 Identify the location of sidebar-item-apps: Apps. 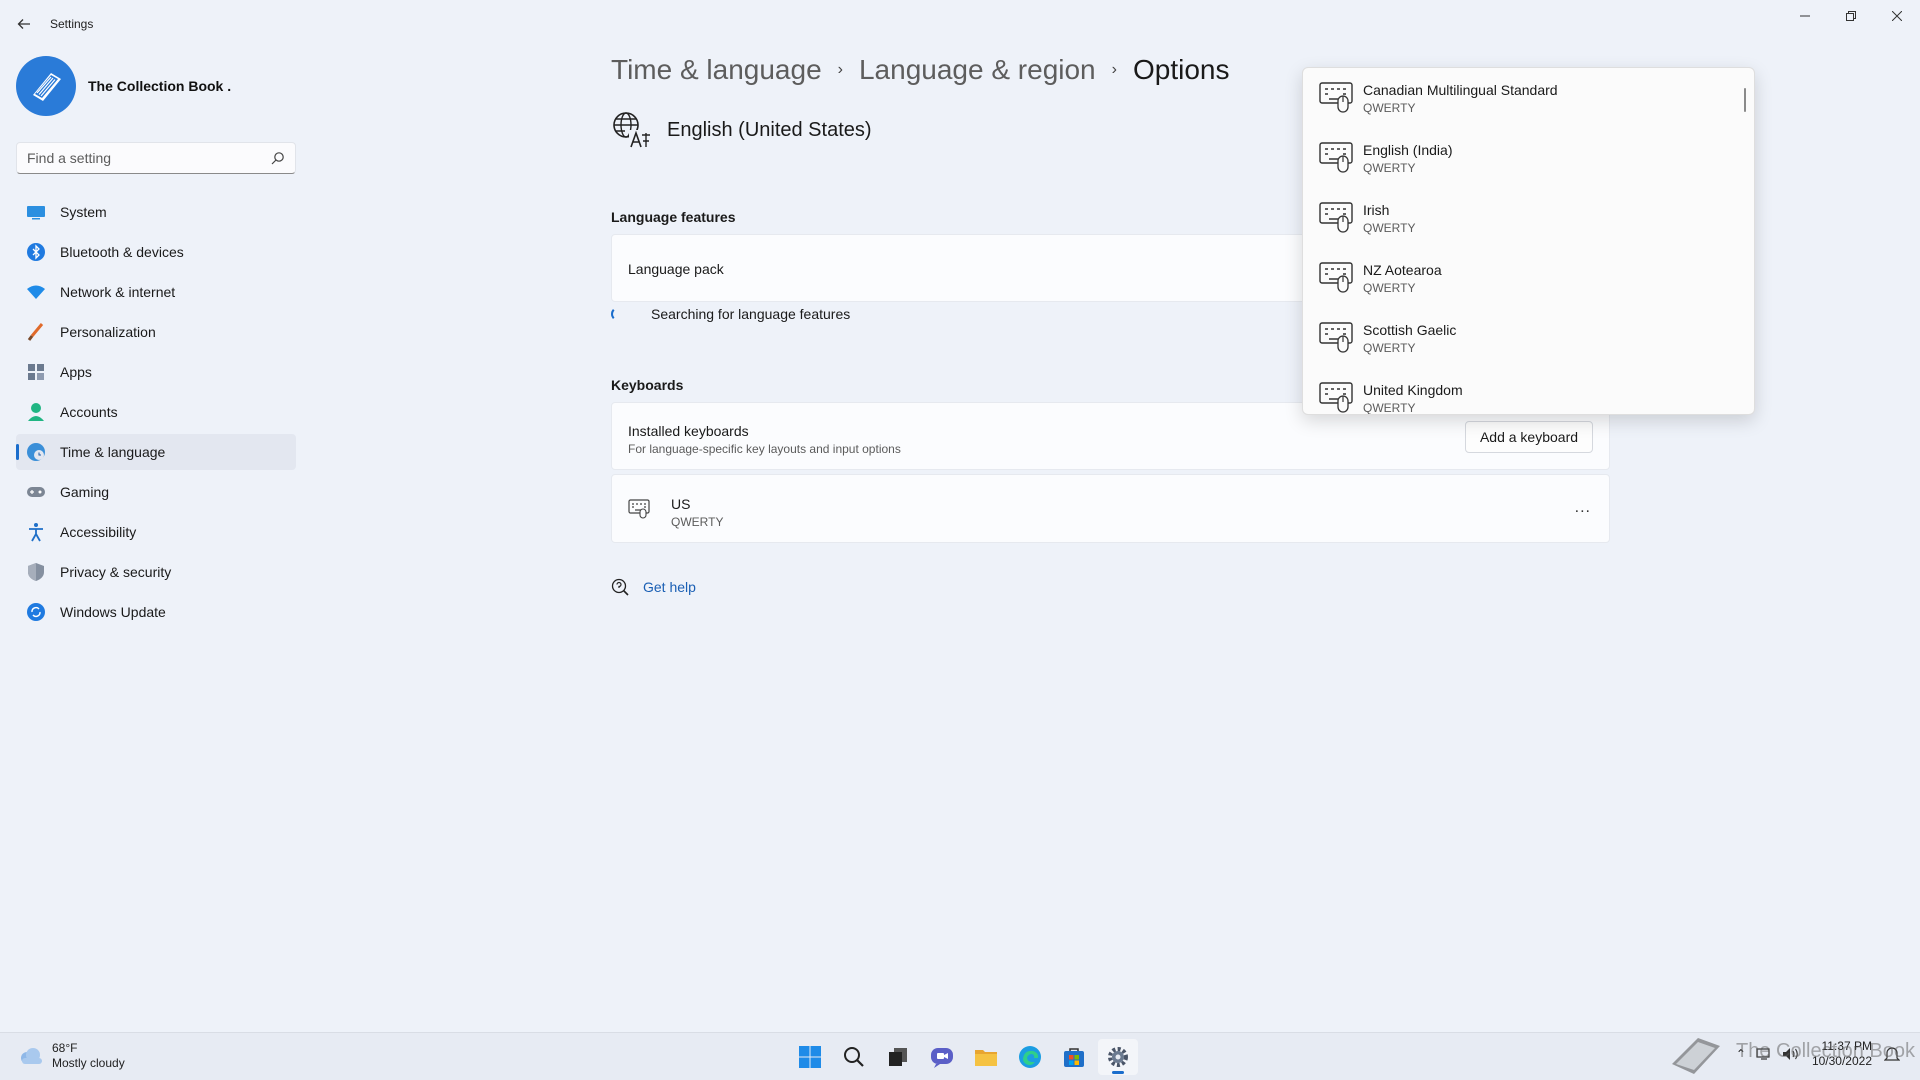
(156, 372).